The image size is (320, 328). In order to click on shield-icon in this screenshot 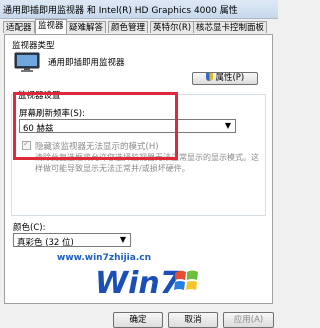, I will do `click(209, 77)`.